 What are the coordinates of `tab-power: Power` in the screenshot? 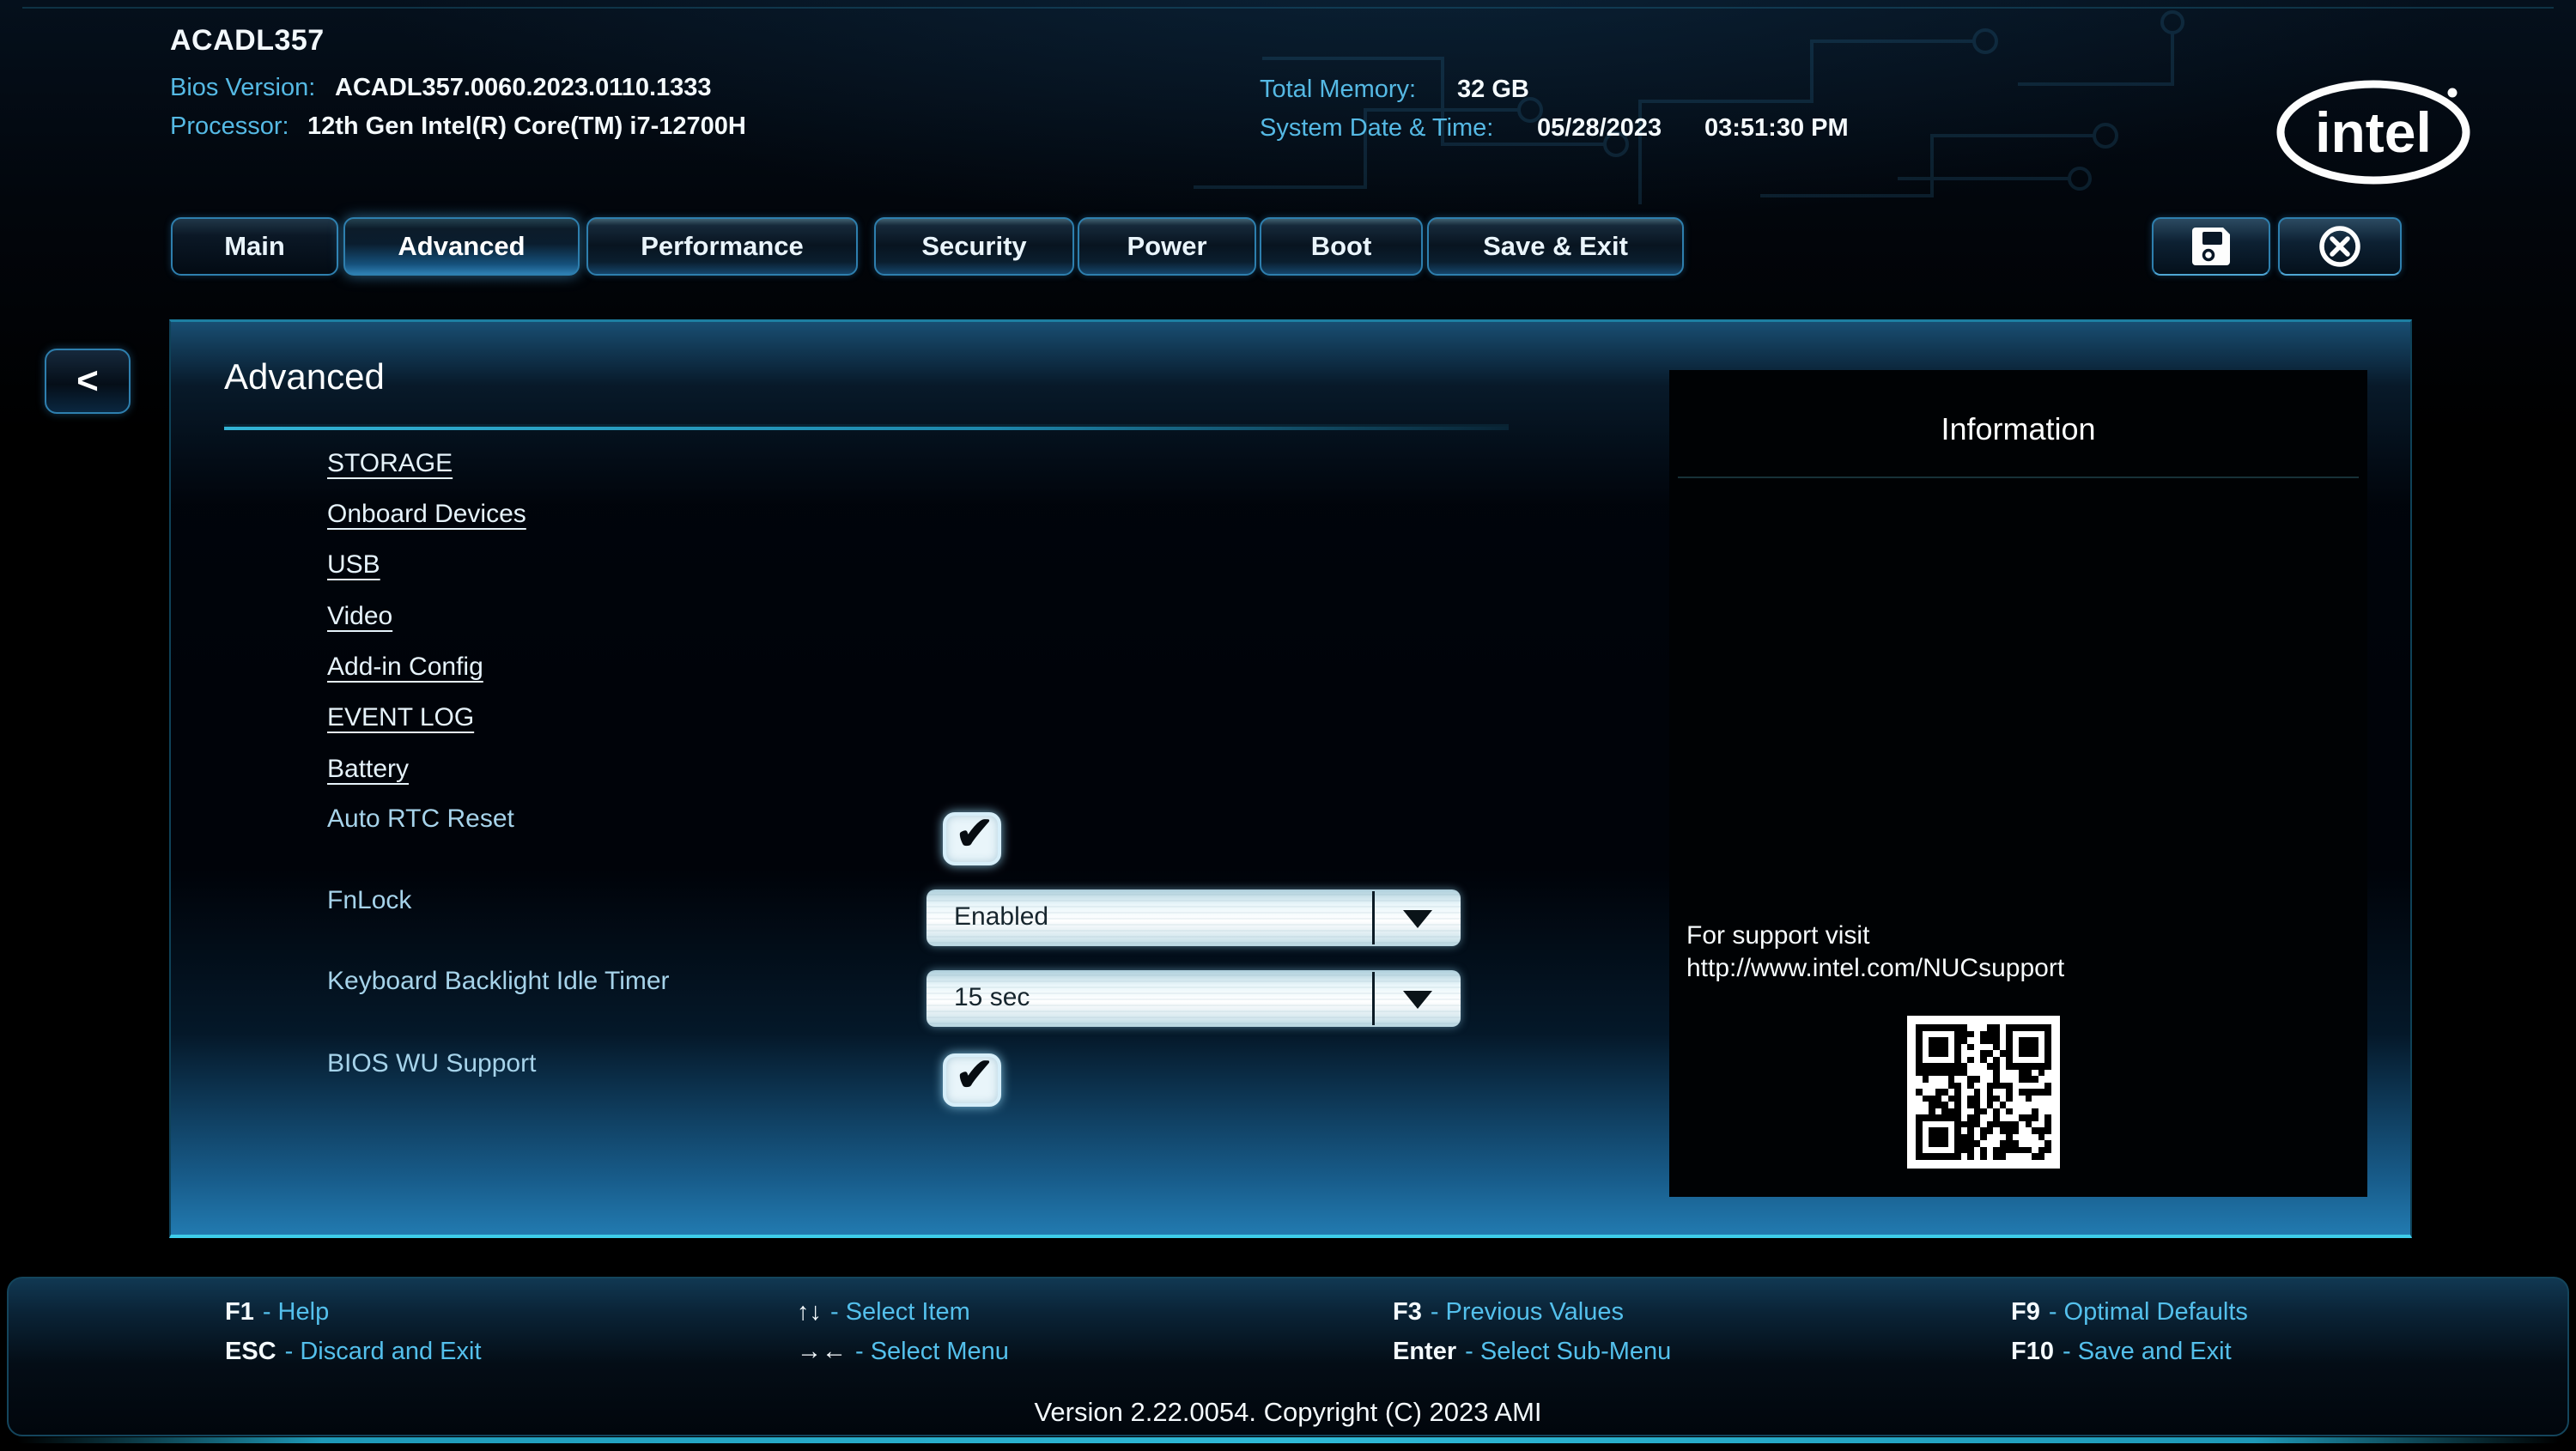 It's located at (1167, 247).